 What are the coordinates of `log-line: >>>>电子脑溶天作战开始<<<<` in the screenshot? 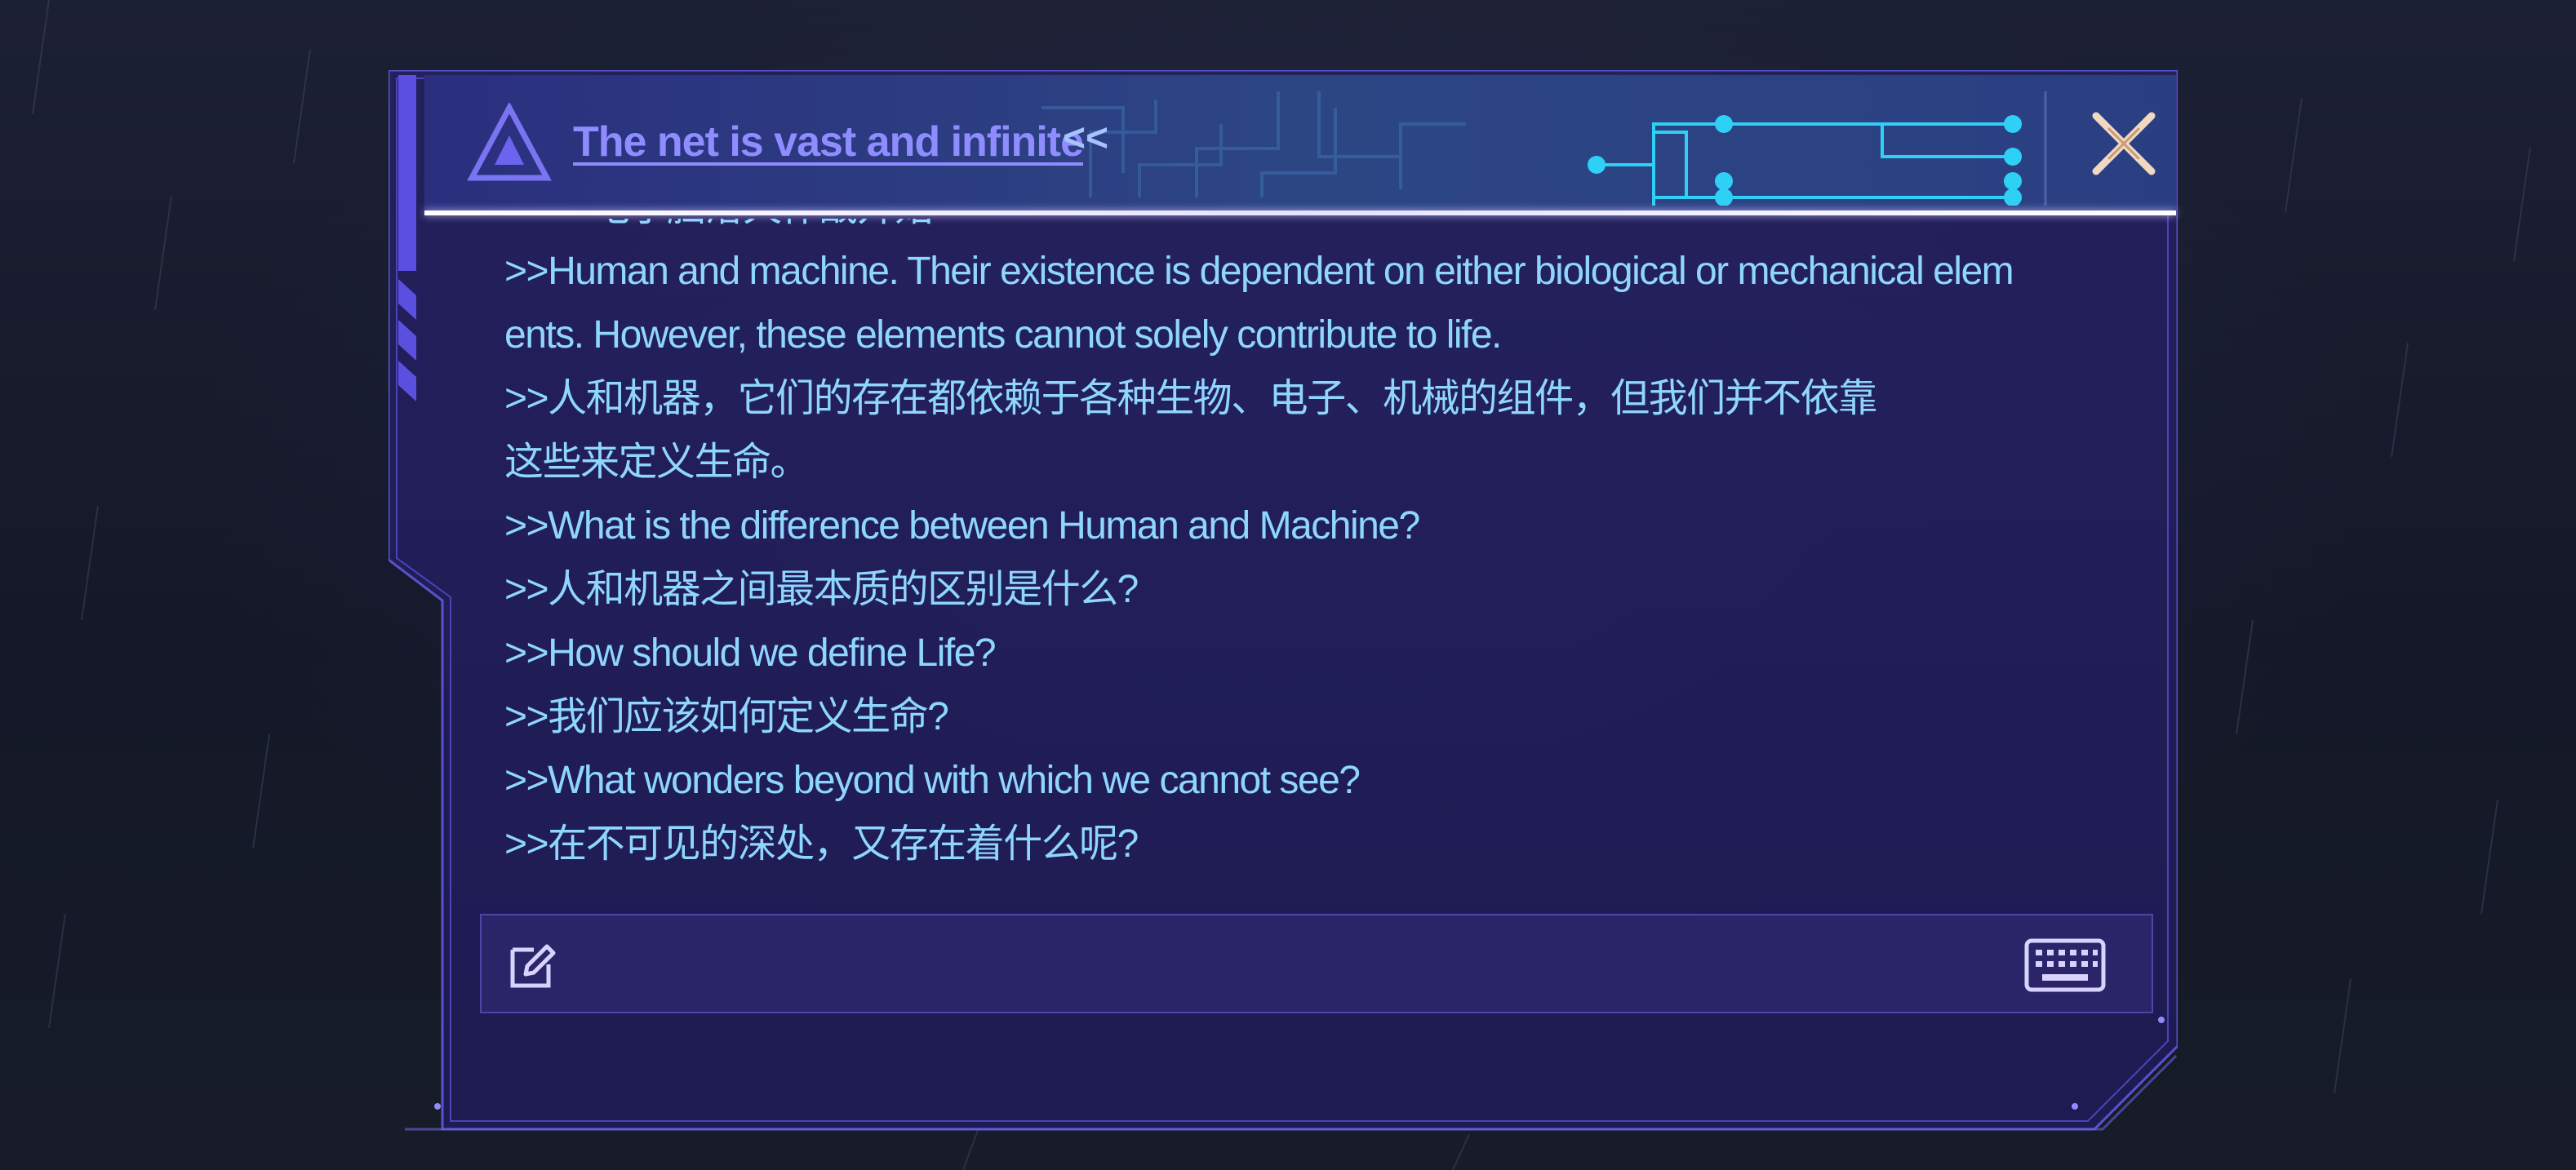 It's located at (1258, 229).